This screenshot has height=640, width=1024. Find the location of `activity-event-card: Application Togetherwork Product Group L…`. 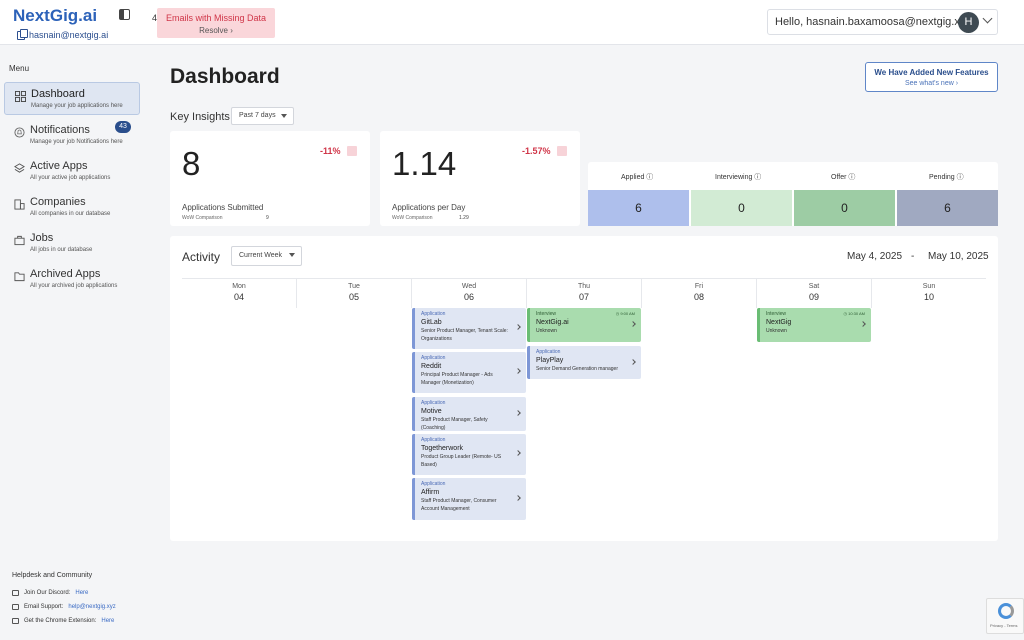

activity-event-card: Application Togetherwork Product Group L… is located at coordinates (469, 454).